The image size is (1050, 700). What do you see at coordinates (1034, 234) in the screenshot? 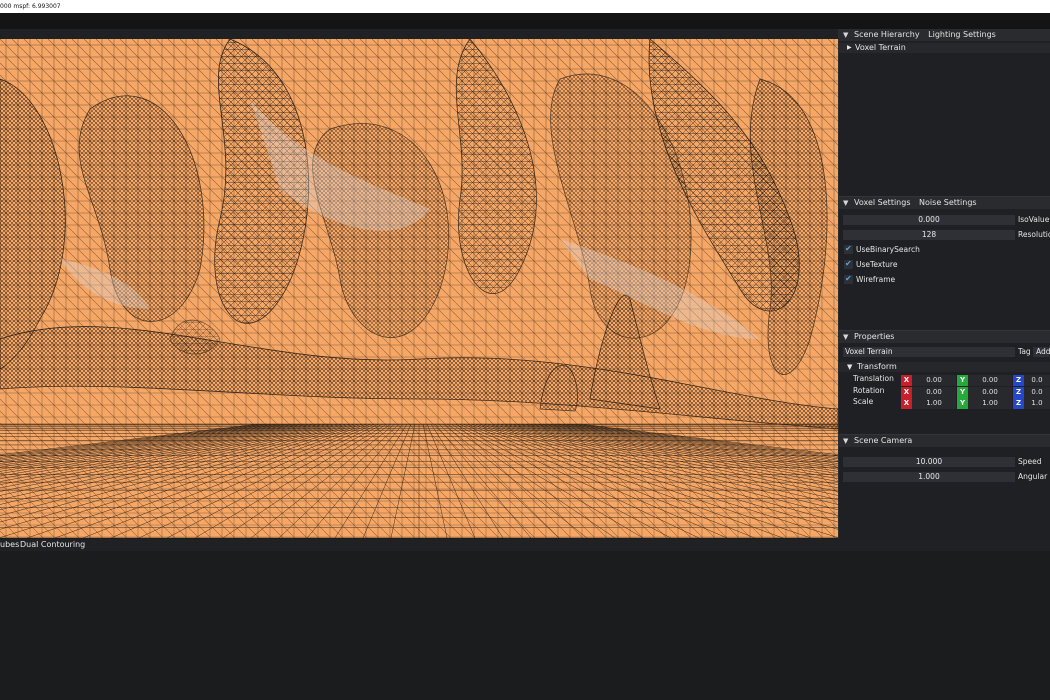
I see `resolution-label: Resolutio` at bounding box center [1034, 234].